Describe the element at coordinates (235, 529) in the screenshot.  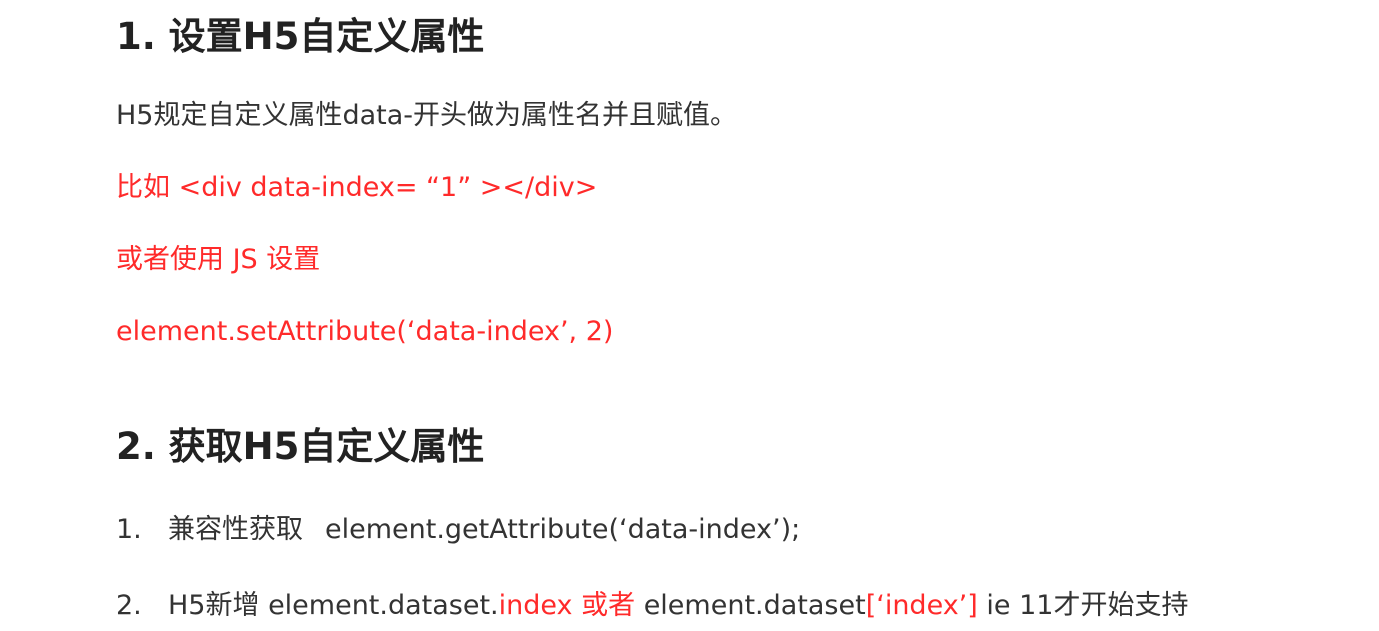
I see `compat-get-label: 兼容性获取` at that location.